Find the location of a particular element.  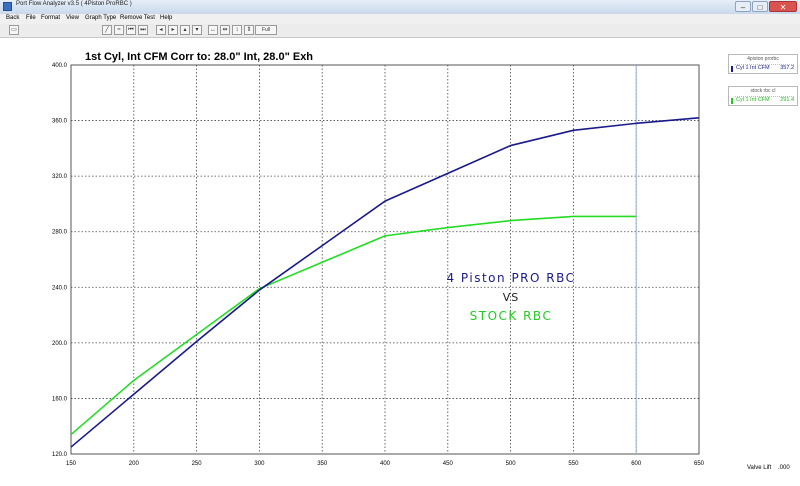

x-tick-label: 350 is located at coordinates (322, 464).